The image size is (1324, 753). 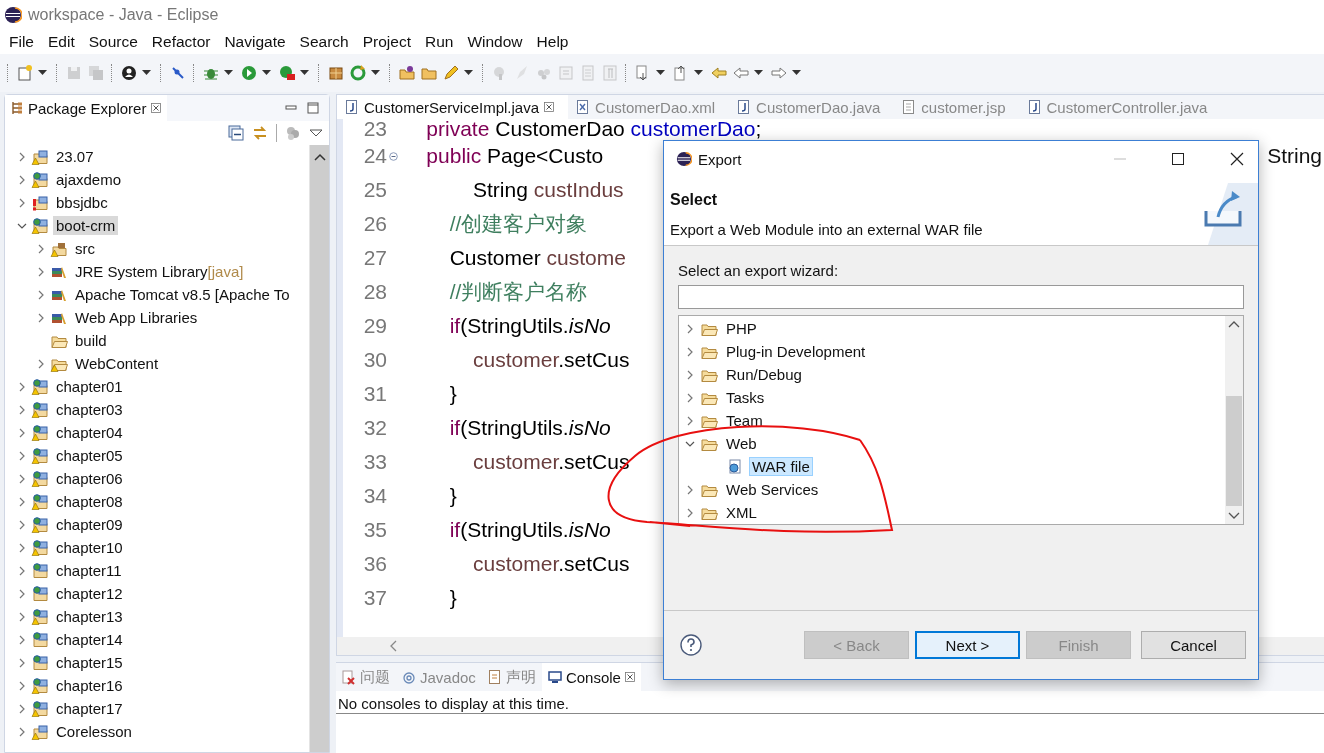 What do you see at coordinates (129, 73) in the screenshot?
I see `user-icon` at bounding box center [129, 73].